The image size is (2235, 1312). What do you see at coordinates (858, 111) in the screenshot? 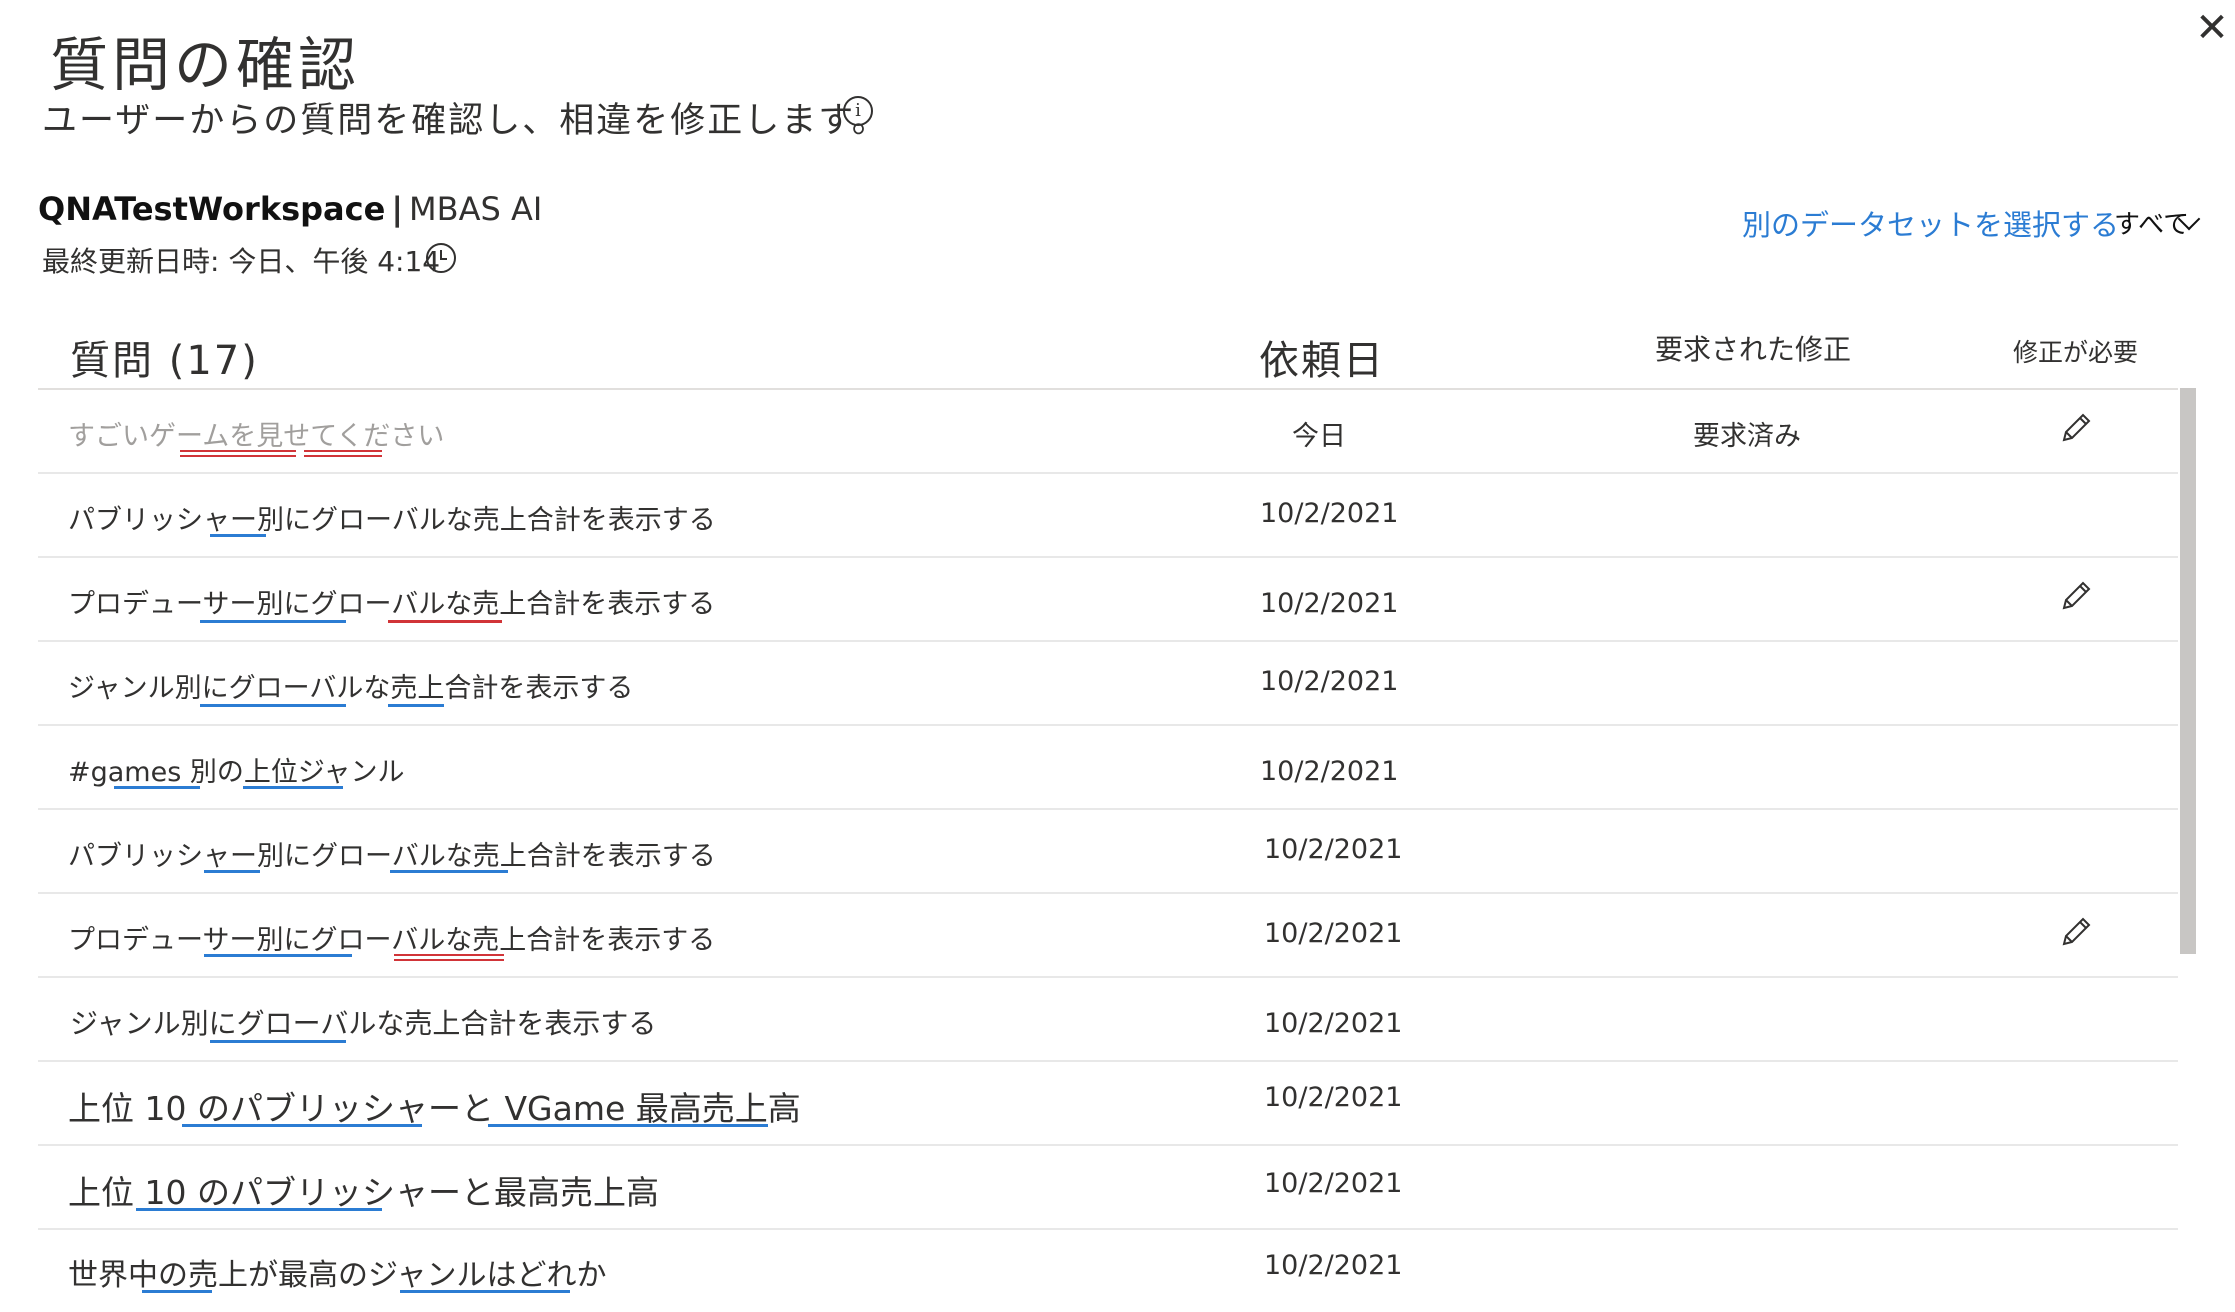
I see `info-icon: i` at bounding box center [858, 111].